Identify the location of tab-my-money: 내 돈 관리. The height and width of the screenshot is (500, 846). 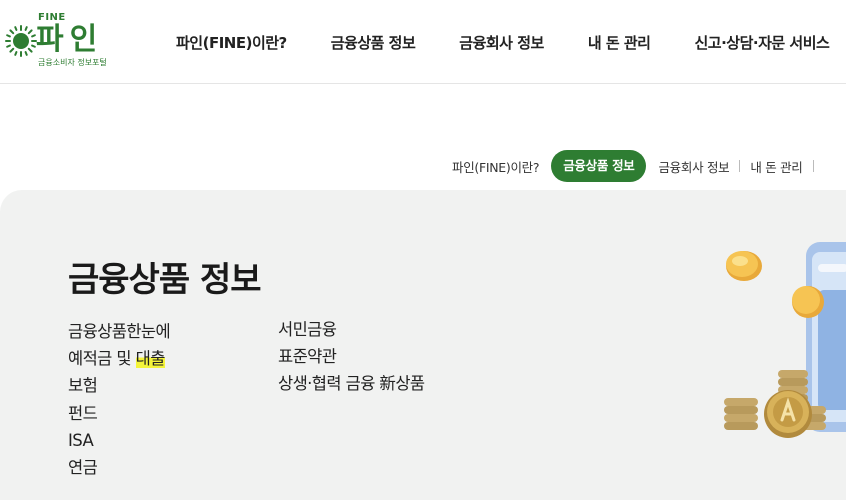
(776, 166).